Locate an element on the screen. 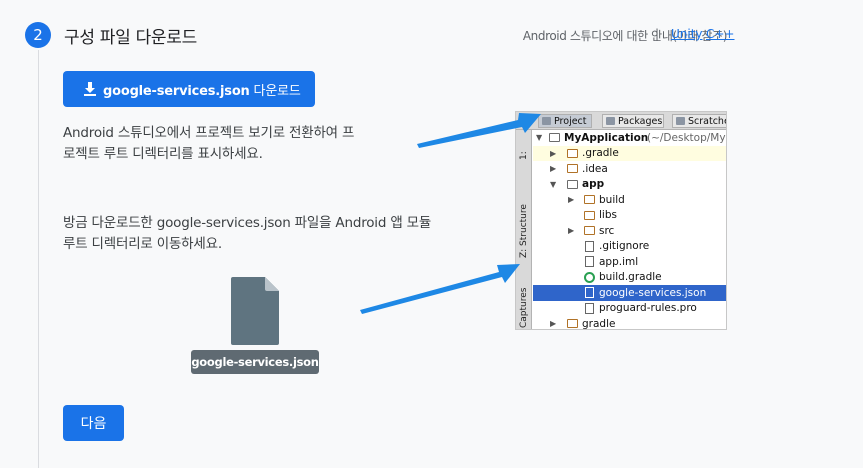  arrow-to-json-file-icon is located at coordinates (440, 289).